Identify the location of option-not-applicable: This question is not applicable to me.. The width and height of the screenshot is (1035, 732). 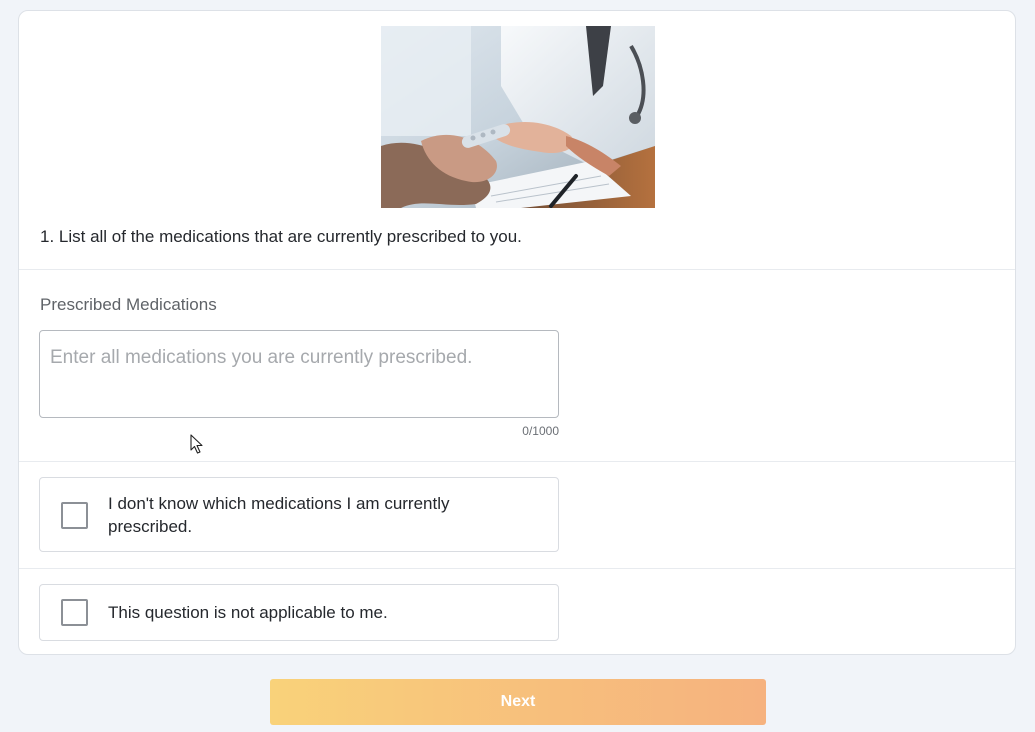
(299, 612).